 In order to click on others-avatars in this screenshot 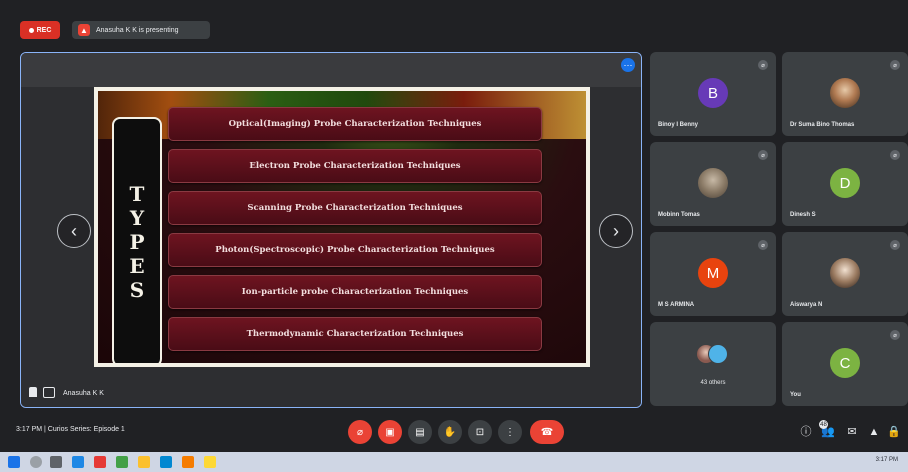, I will do `click(713, 355)`.